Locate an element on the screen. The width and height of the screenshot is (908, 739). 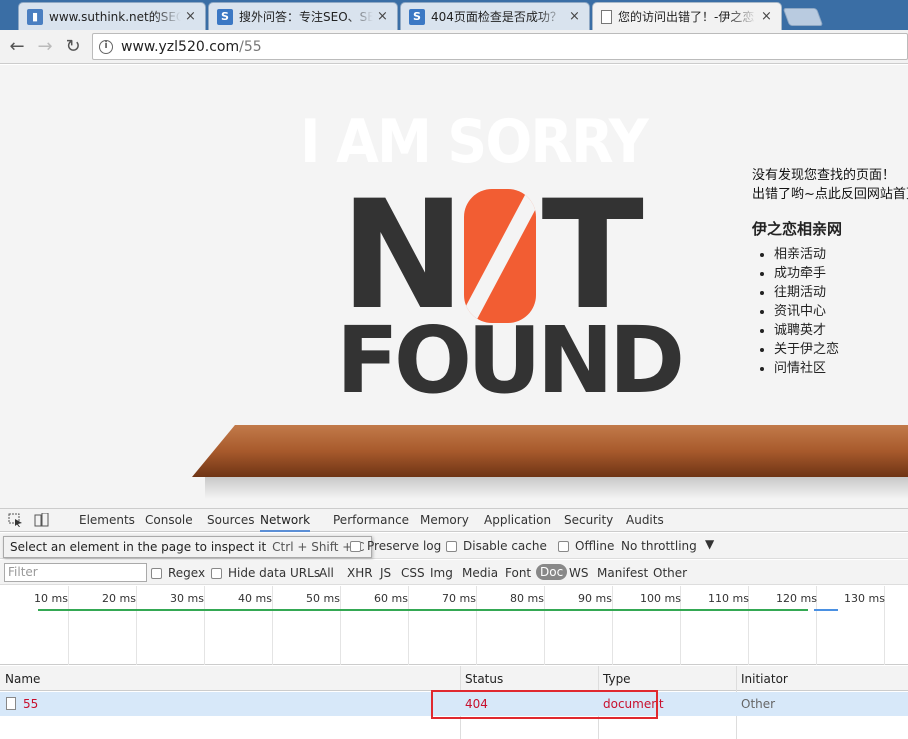
inspect-element-icon is located at coordinates (15, 520).